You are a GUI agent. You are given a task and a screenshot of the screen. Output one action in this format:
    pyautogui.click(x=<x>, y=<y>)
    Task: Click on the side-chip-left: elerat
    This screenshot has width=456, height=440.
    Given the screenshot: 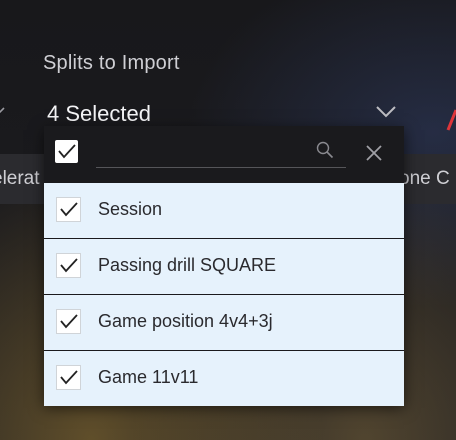 What is the action you would take?
    pyautogui.click(x=24, y=179)
    